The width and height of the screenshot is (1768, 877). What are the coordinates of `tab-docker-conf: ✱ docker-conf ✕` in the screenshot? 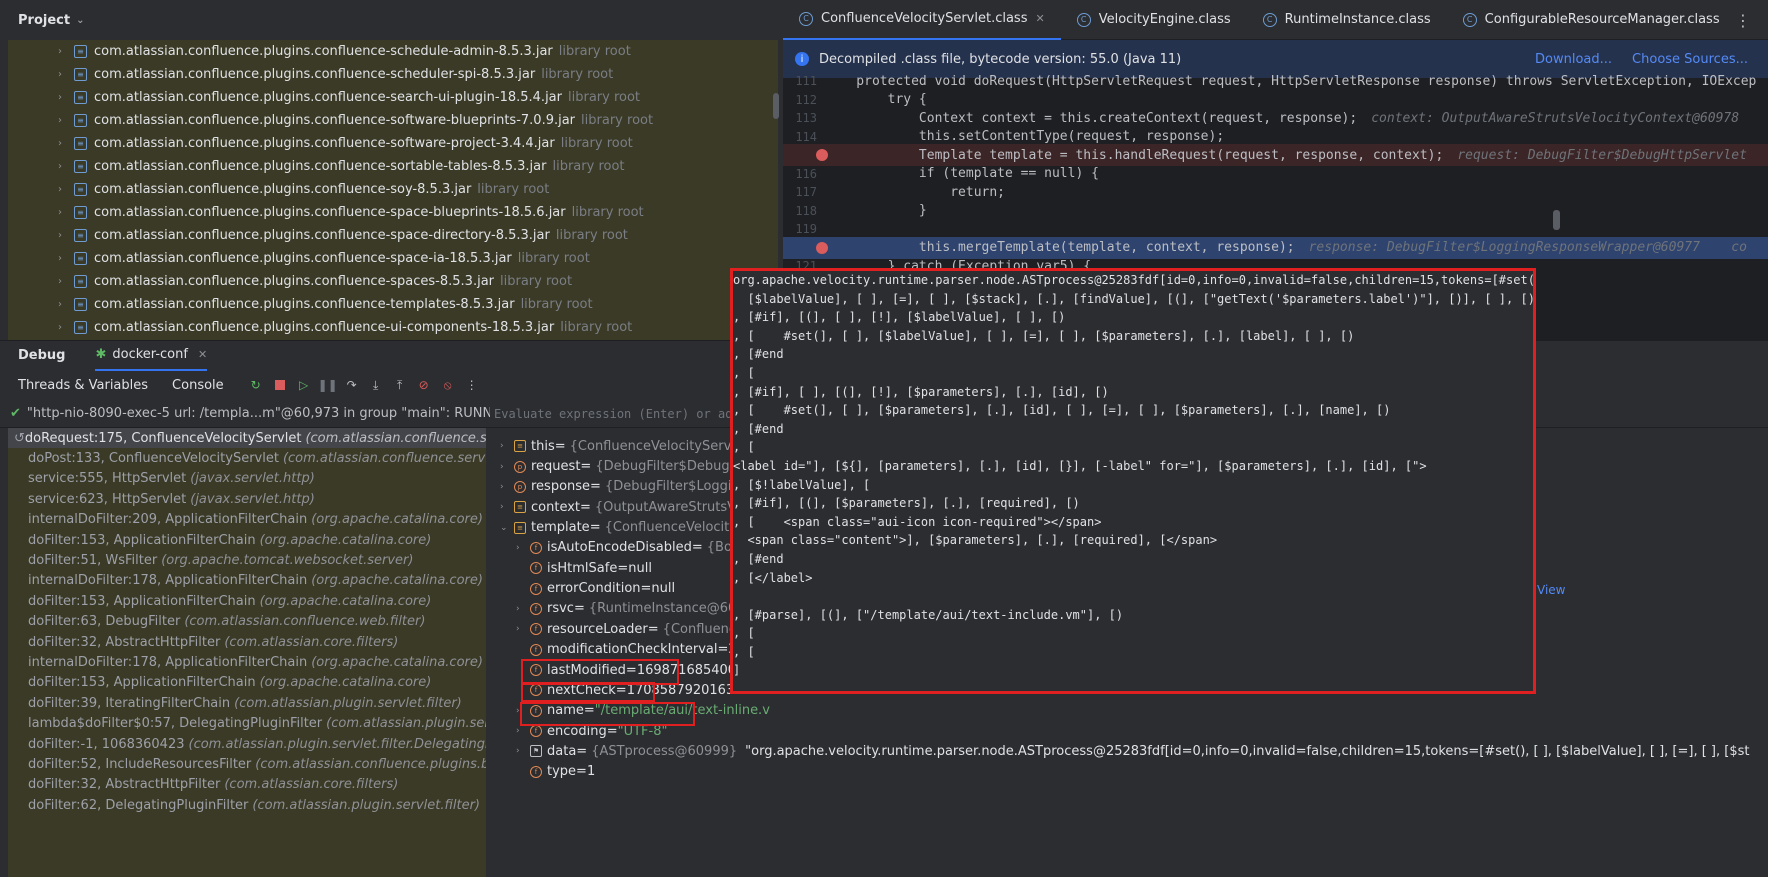 It's located at (151, 356).